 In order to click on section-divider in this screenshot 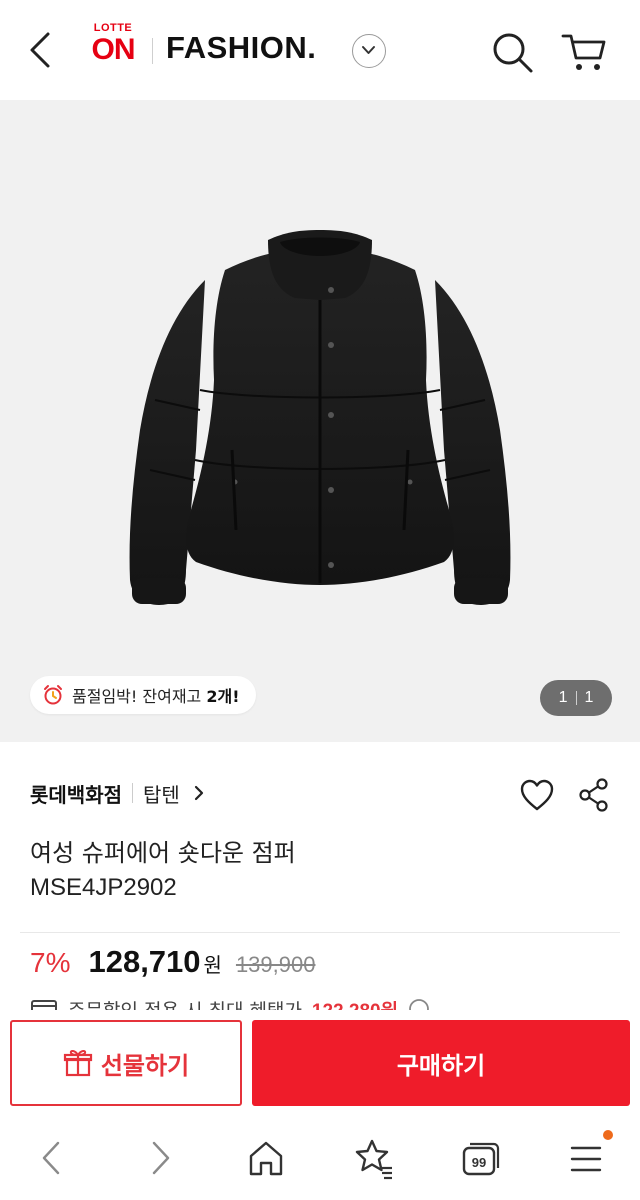, I will do `click(320, 932)`.